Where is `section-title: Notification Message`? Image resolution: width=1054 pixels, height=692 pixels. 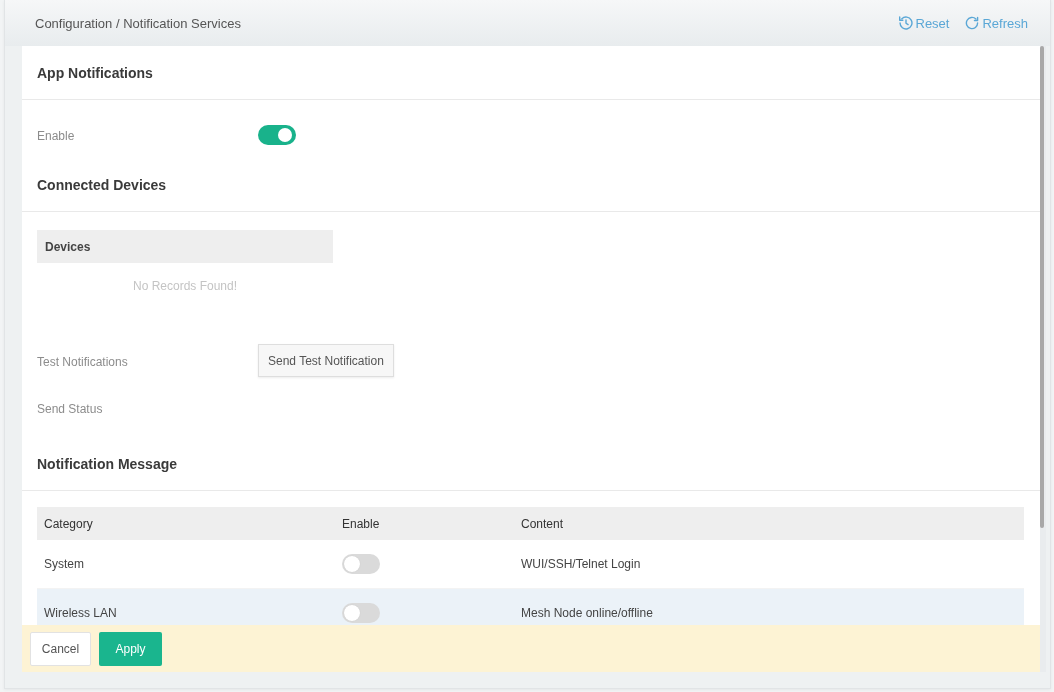 section-title: Notification Message is located at coordinates (531, 457).